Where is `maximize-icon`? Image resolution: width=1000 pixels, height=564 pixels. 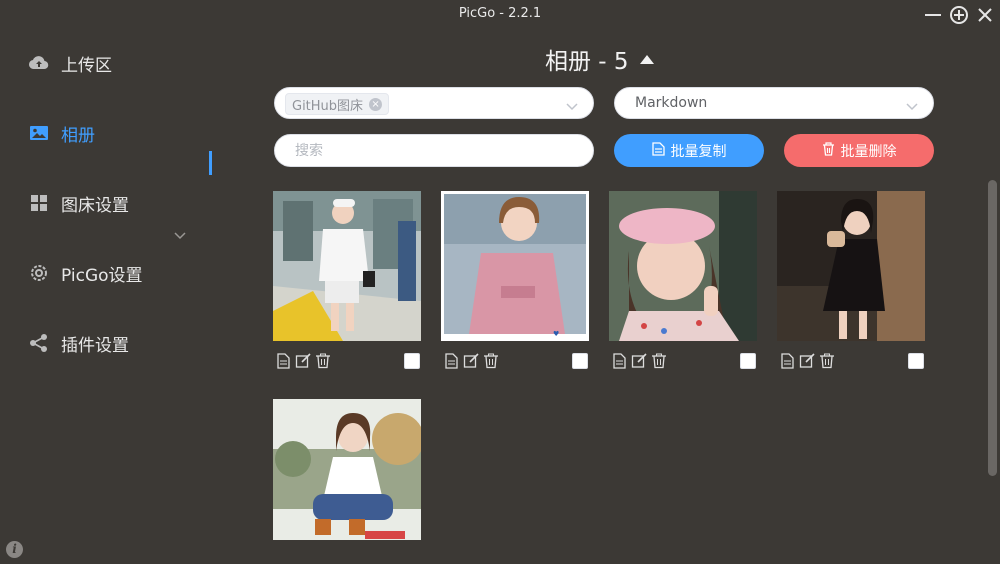
maximize-icon is located at coordinates (959, 15).